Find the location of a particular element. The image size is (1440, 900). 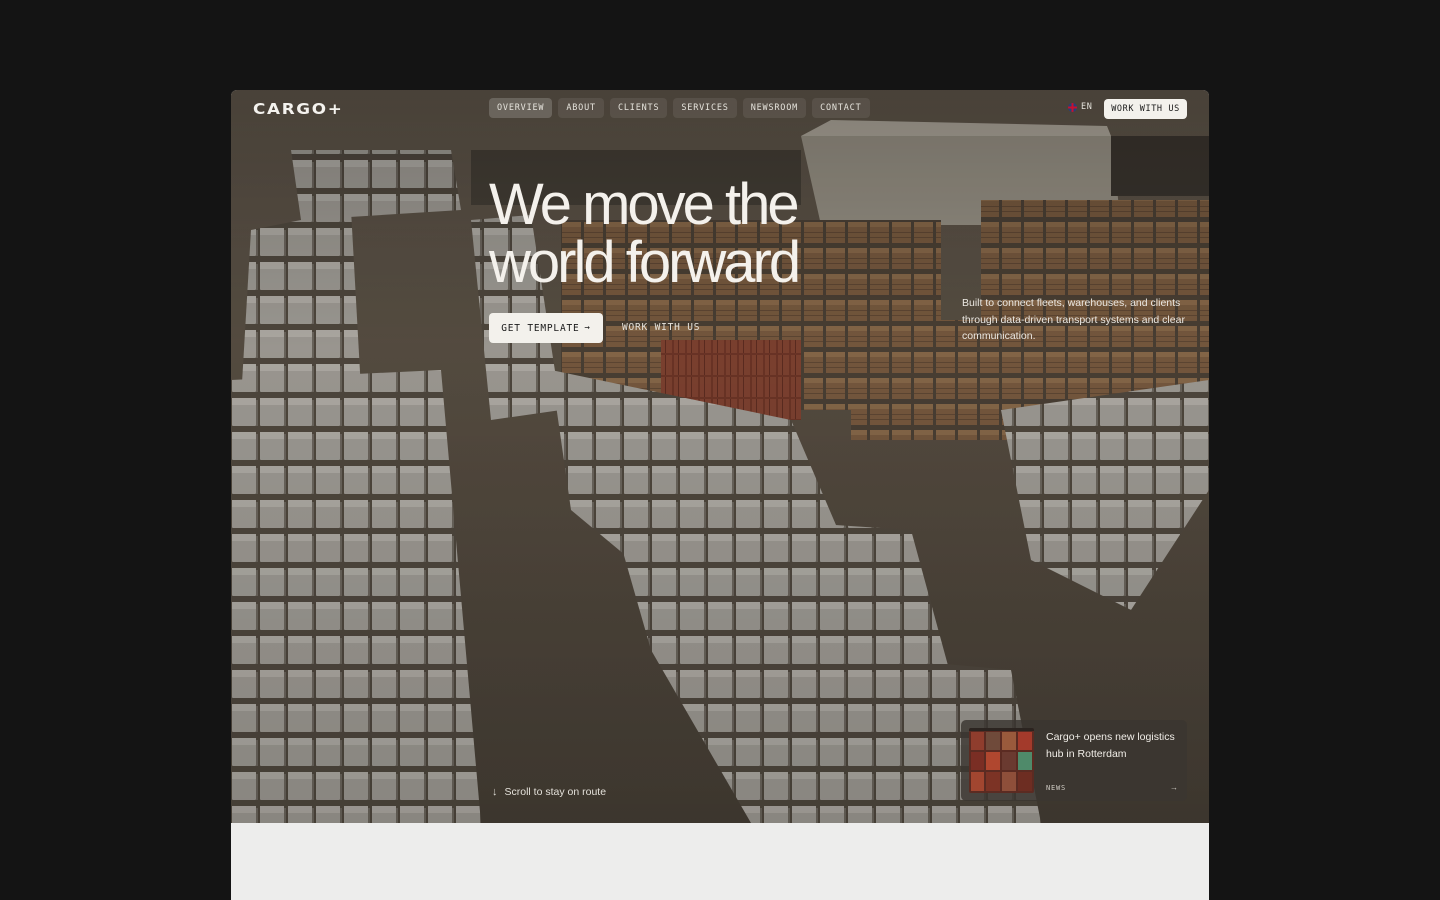

language-switcher: EN is located at coordinates (1080, 107).